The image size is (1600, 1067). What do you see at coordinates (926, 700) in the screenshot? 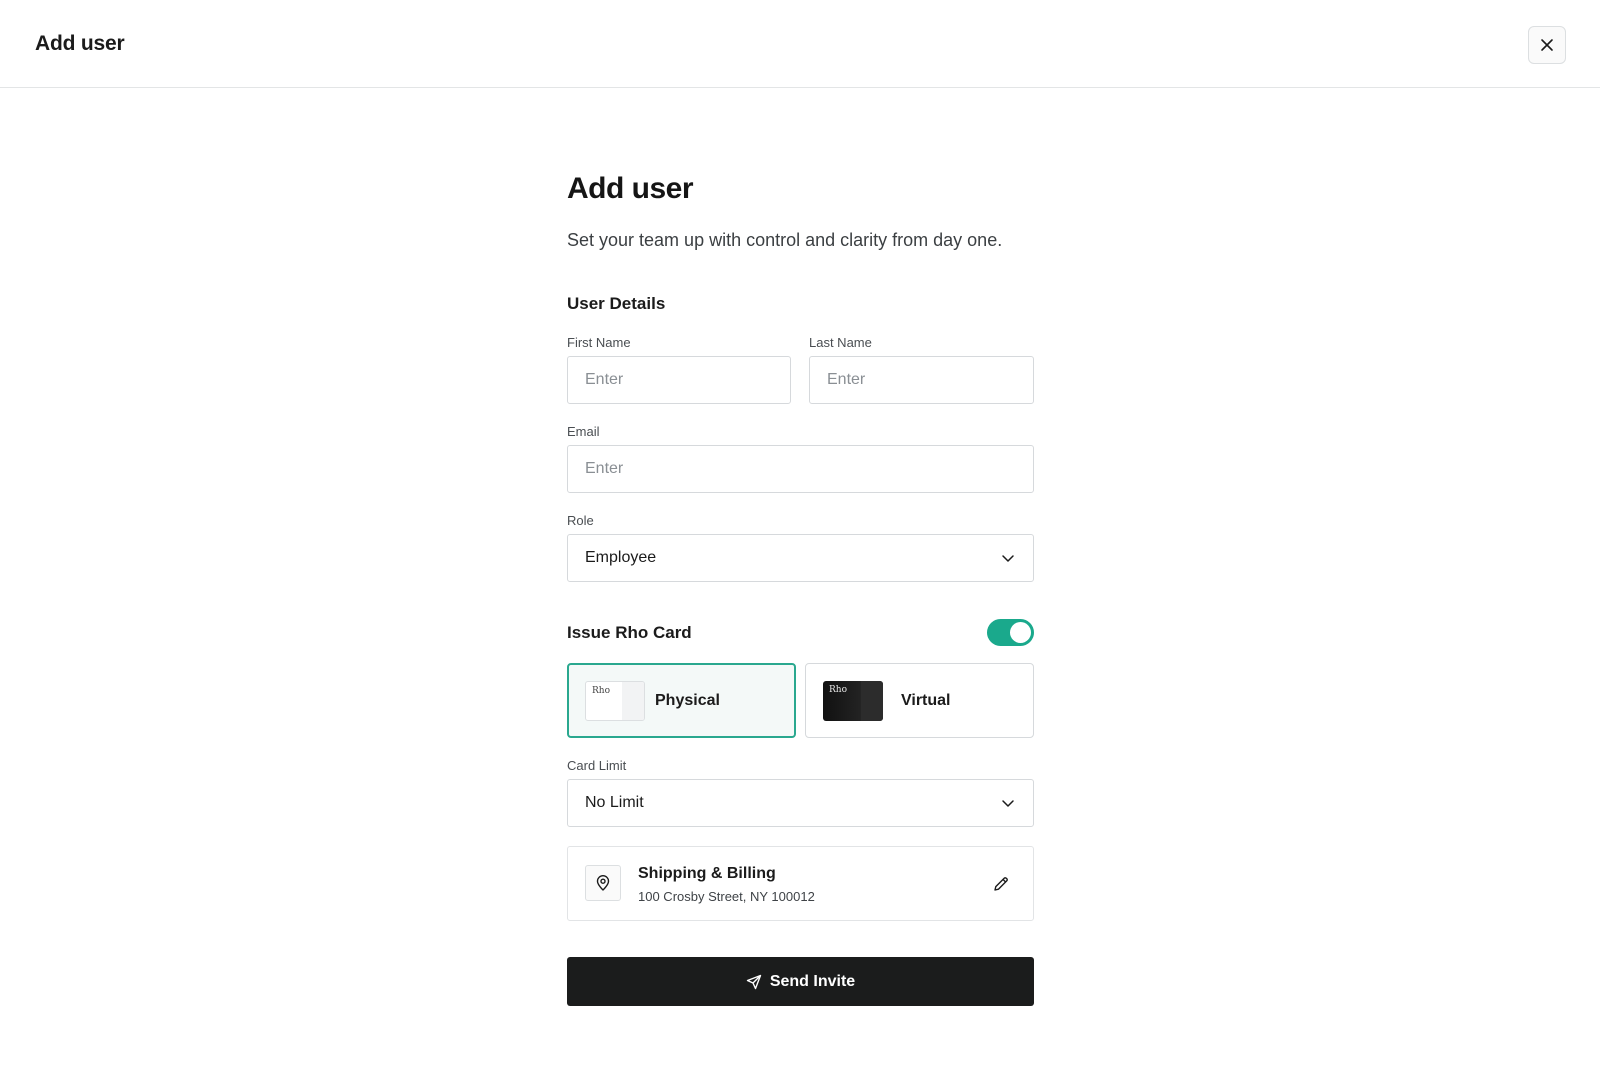
I see `virtual-card-label: Virtual` at bounding box center [926, 700].